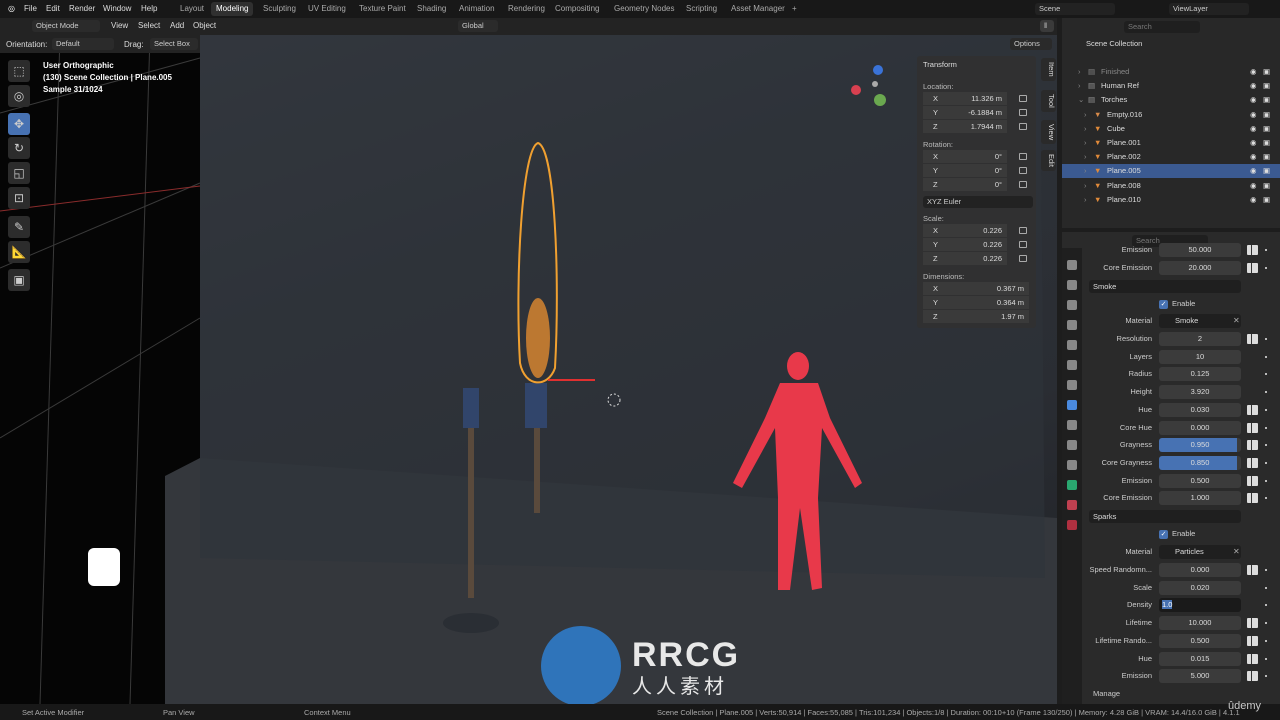 The height and width of the screenshot is (720, 1280). Describe the element at coordinates (1072, 445) in the screenshot. I see `tab-physics-icon` at that location.